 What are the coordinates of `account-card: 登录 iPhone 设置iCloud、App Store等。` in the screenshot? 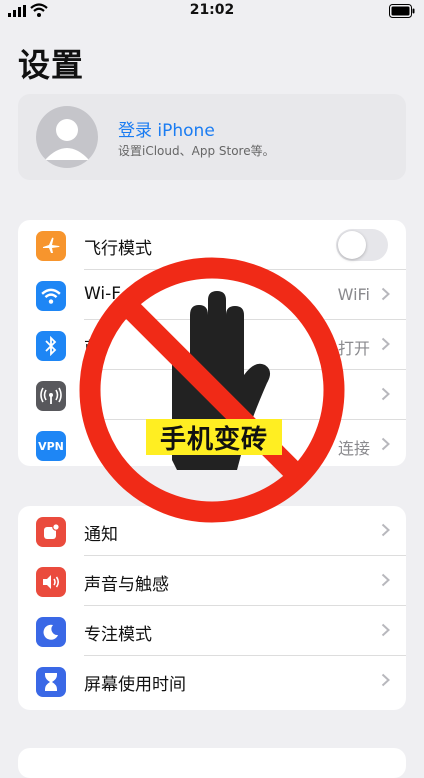 It's located at (212, 137).